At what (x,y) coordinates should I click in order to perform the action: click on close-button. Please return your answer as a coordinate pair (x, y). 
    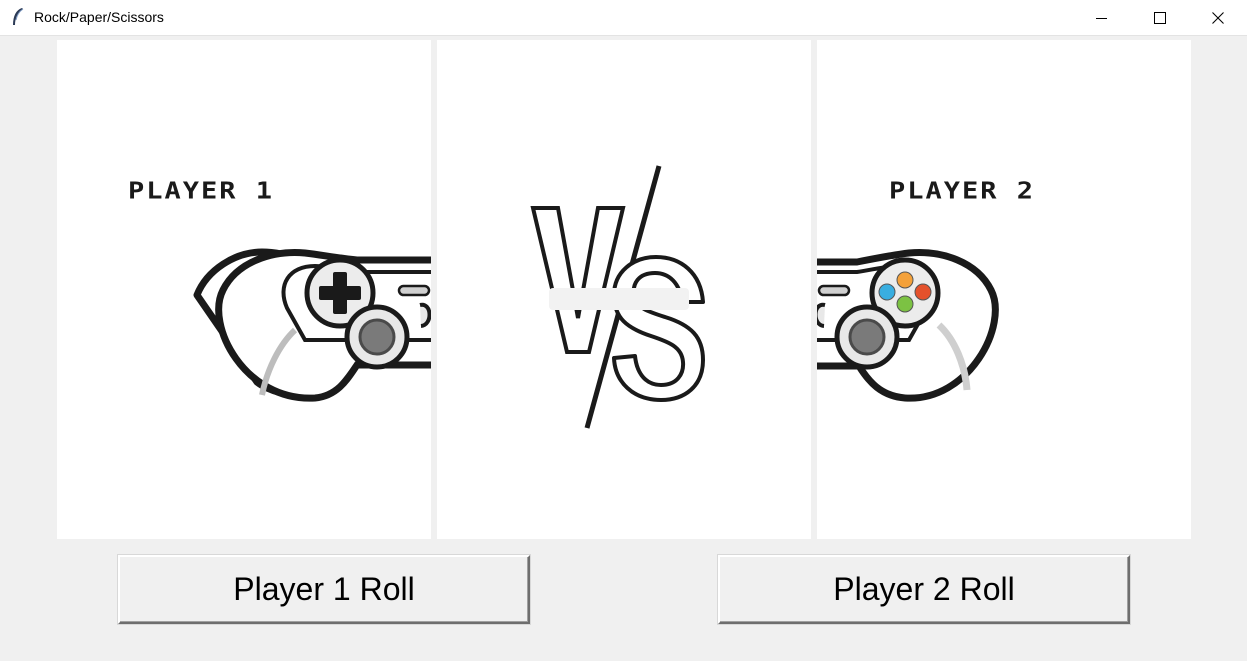
    Looking at the image, I should click on (1218, 18).